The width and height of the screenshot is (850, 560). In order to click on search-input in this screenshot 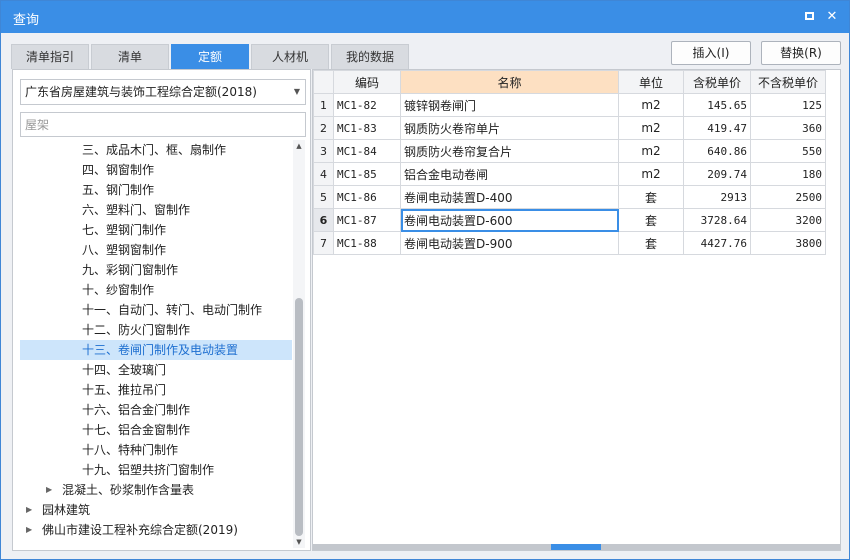, I will do `click(163, 124)`.